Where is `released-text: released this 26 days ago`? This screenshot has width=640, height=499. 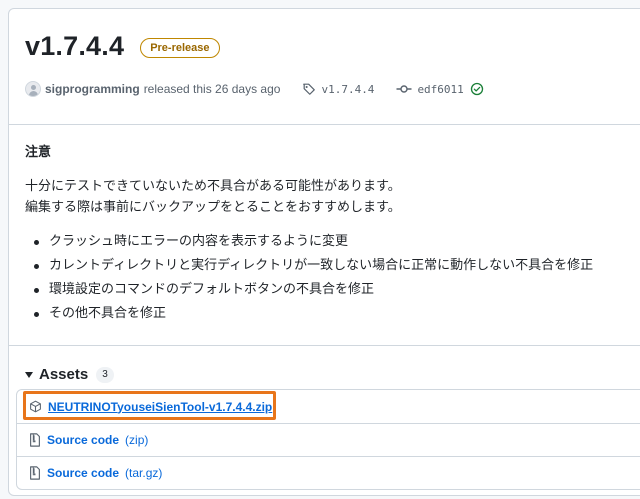
released-text: released this 26 days ago is located at coordinates (212, 89).